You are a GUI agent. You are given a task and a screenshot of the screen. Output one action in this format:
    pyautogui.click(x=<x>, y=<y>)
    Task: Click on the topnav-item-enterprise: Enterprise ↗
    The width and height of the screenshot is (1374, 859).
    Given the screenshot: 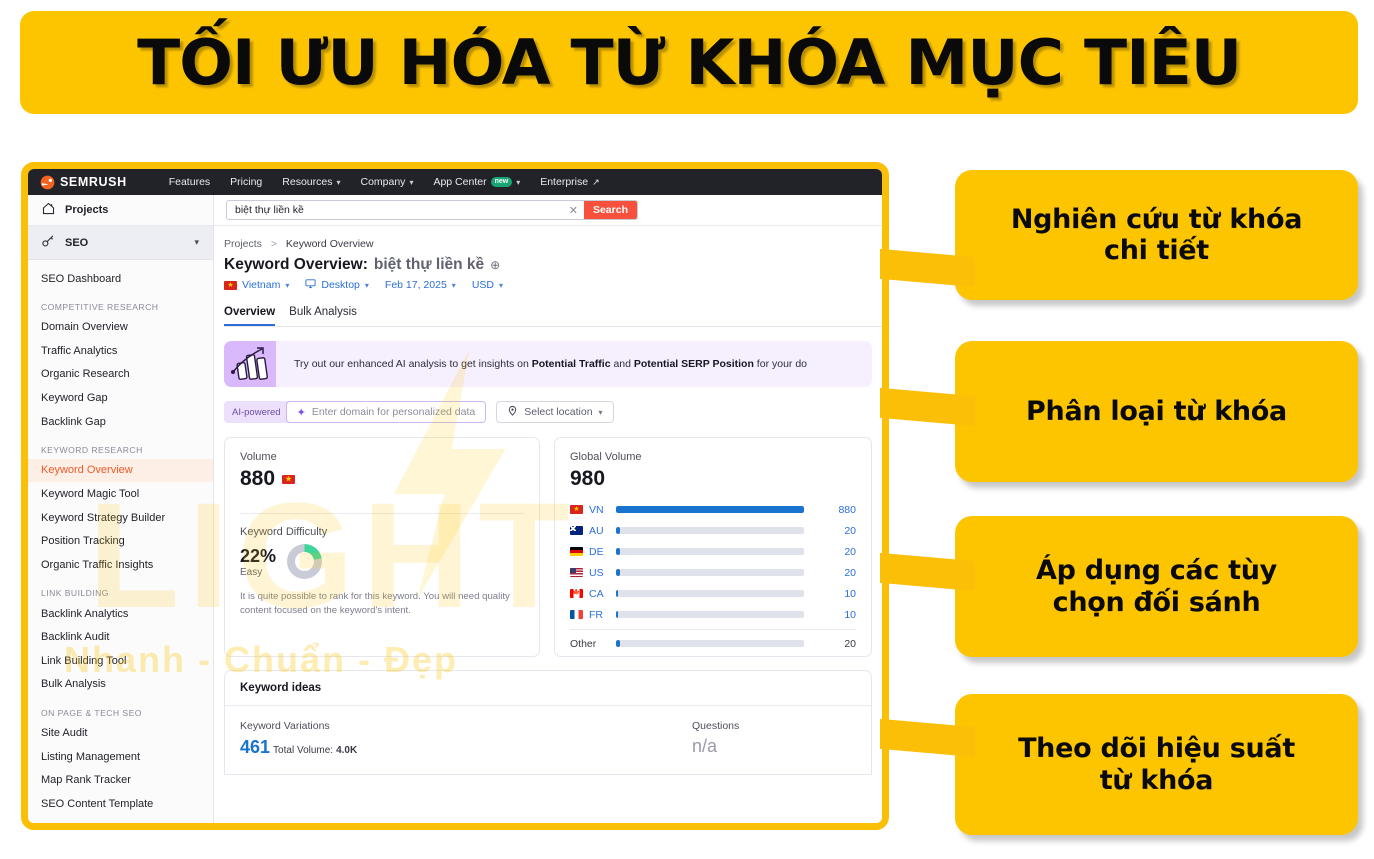 What is the action you would take?
    pyautogui.click(x=569, y=182)
    